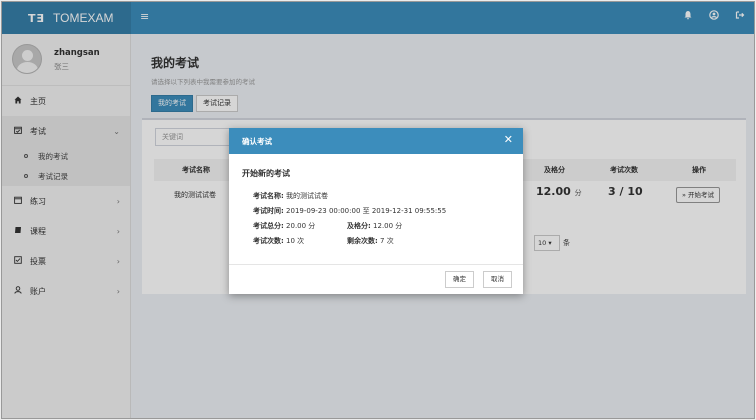 The image size is (756, 420). What do you see at coordinates (359, 226) in the screenshot?
I see `exam-pass-label: 及格分:` at bounding box center [359, 226].